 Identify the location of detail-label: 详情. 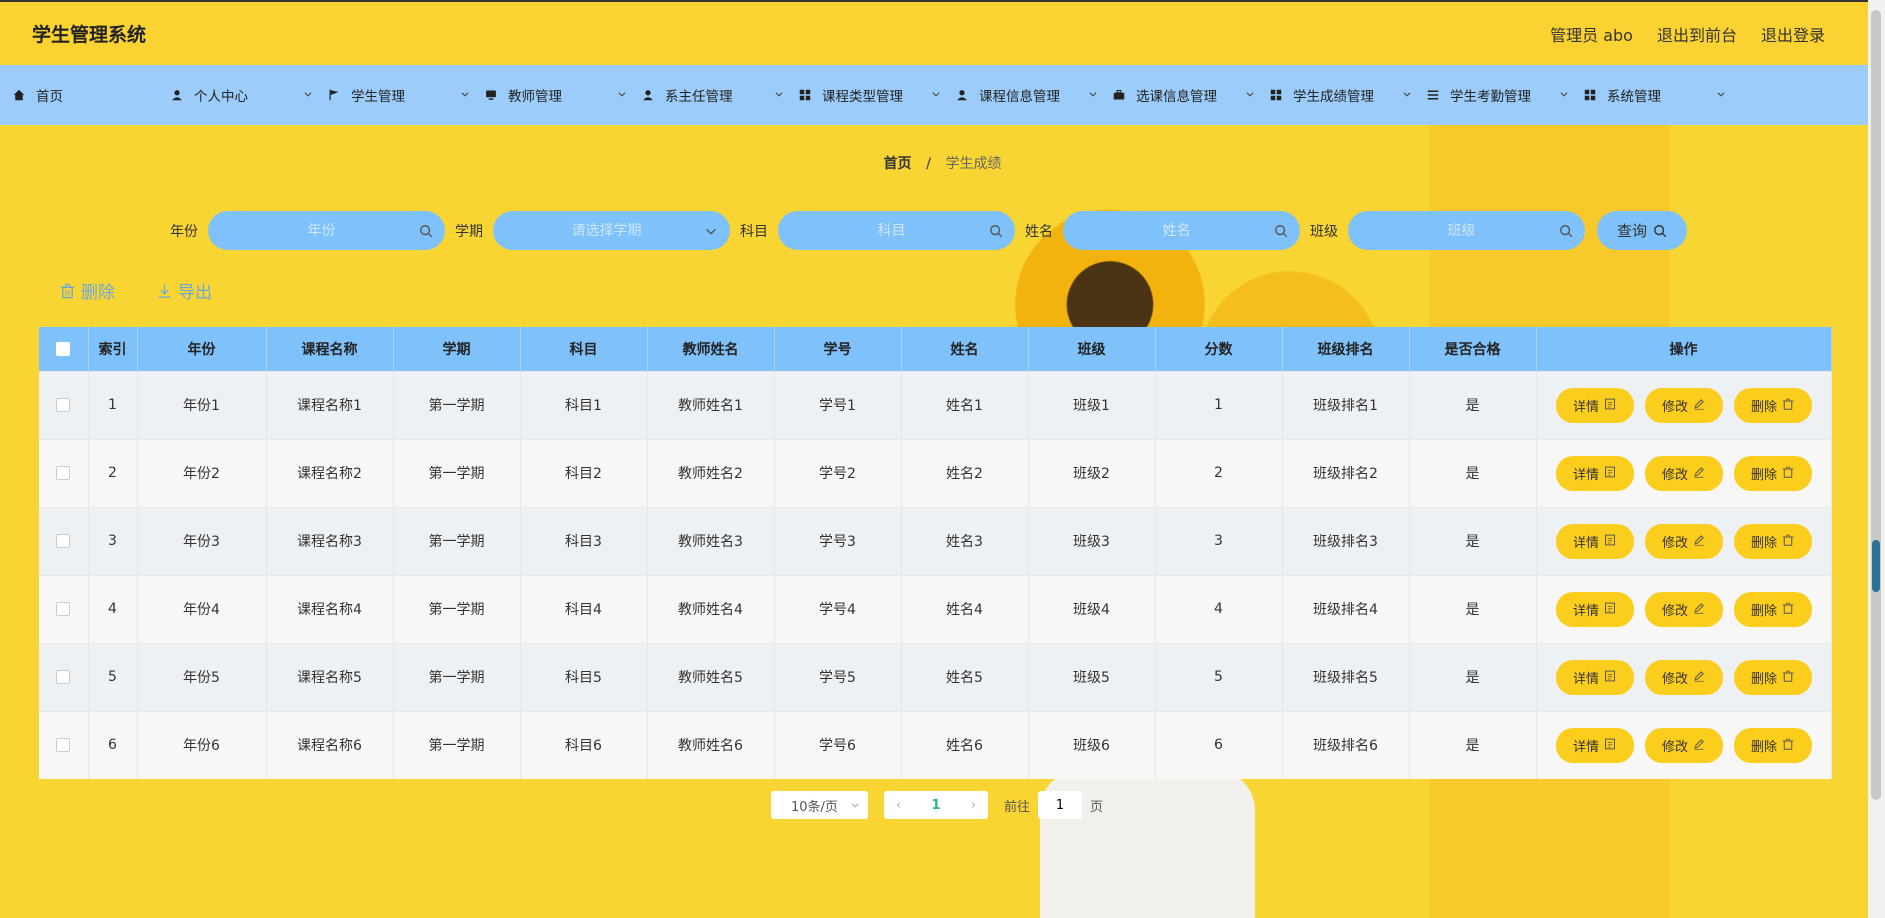
(1585, 746).